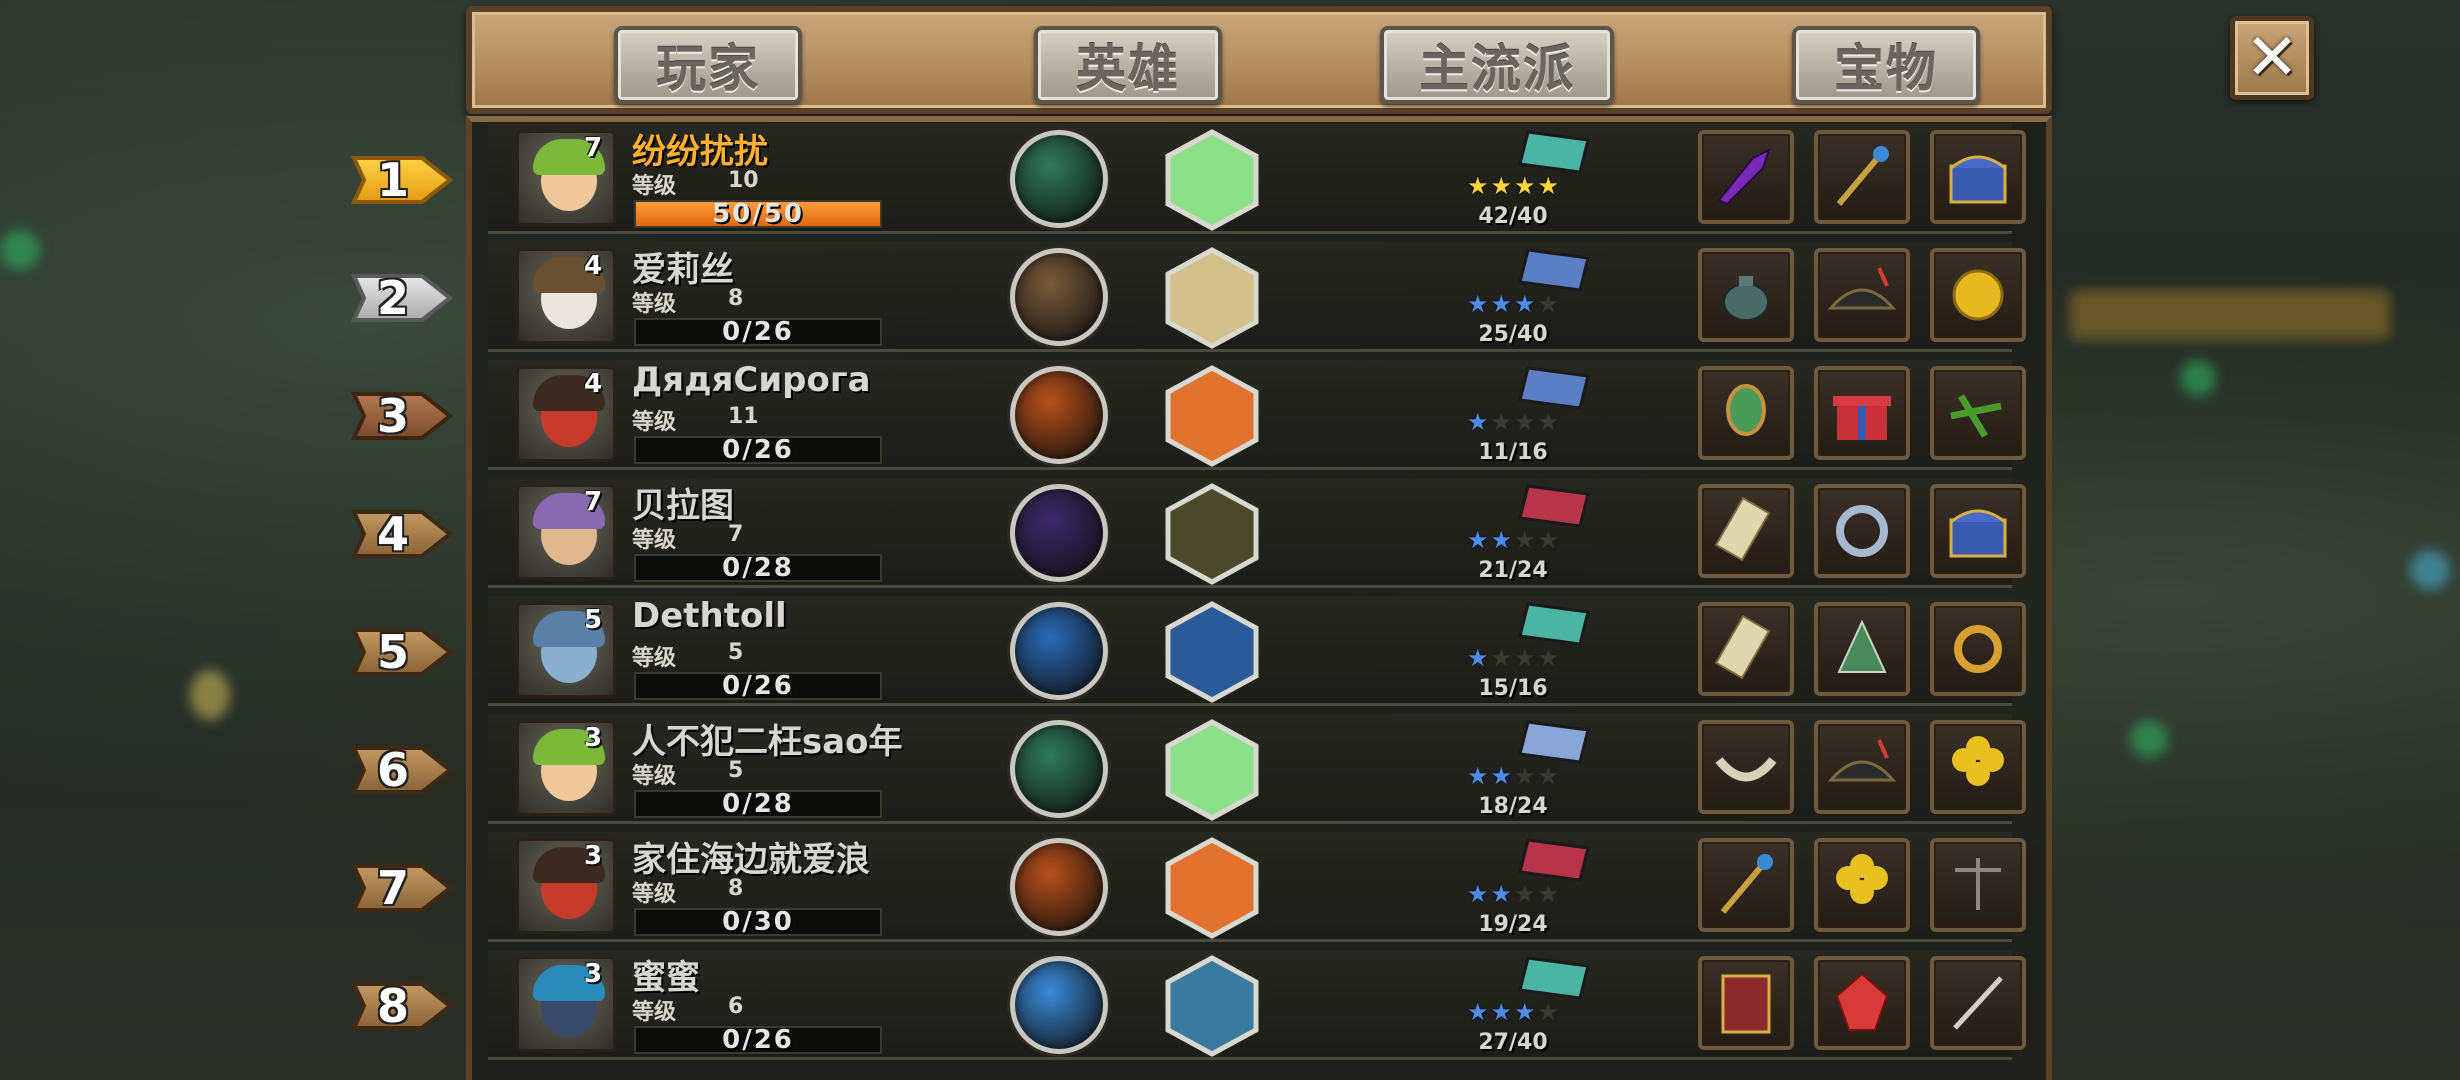 This screenshot has width=2460, height=1080. What do you see at coordinates (700, 152) in the screenshot?
I see `player-name: 纷纷扰扰` at bounding box center [700, 152].